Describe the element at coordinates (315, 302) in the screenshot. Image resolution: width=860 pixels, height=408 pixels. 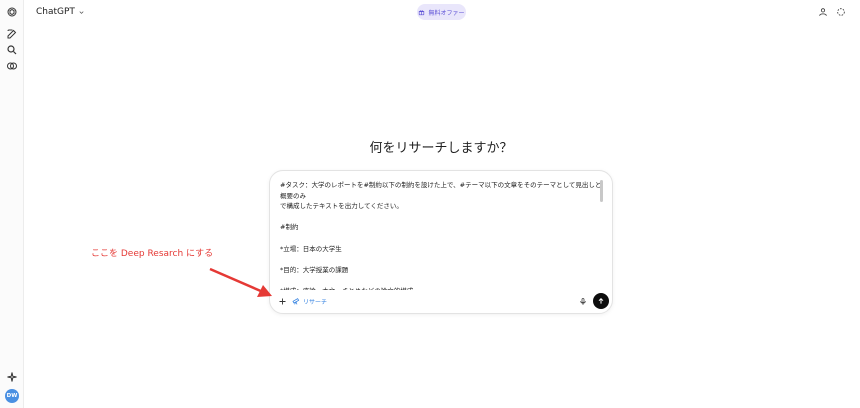
I see `research-label: リサーチ` at that location.